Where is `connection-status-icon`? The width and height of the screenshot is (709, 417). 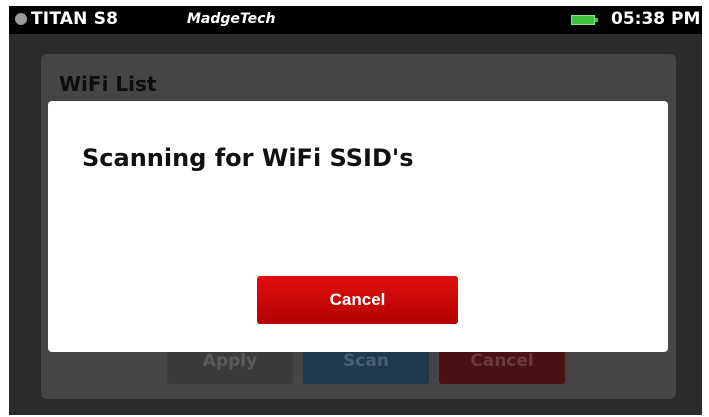 connection-status-icon is located at coordinates (21, 19).